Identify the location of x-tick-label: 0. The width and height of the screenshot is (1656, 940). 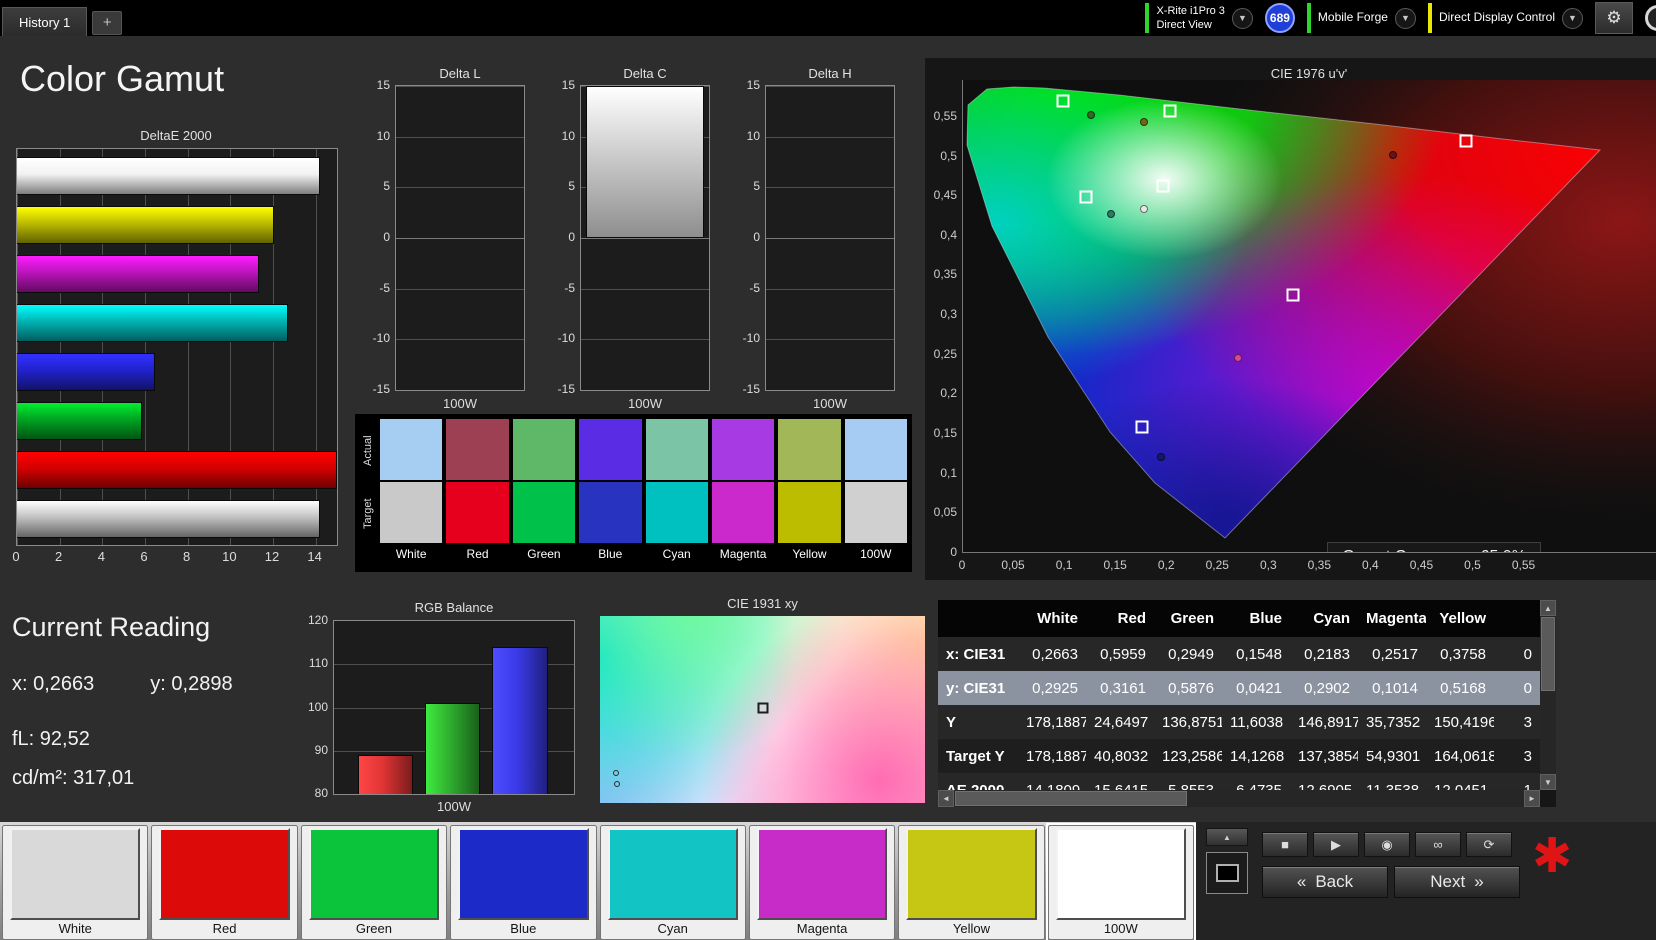
(16, 556).